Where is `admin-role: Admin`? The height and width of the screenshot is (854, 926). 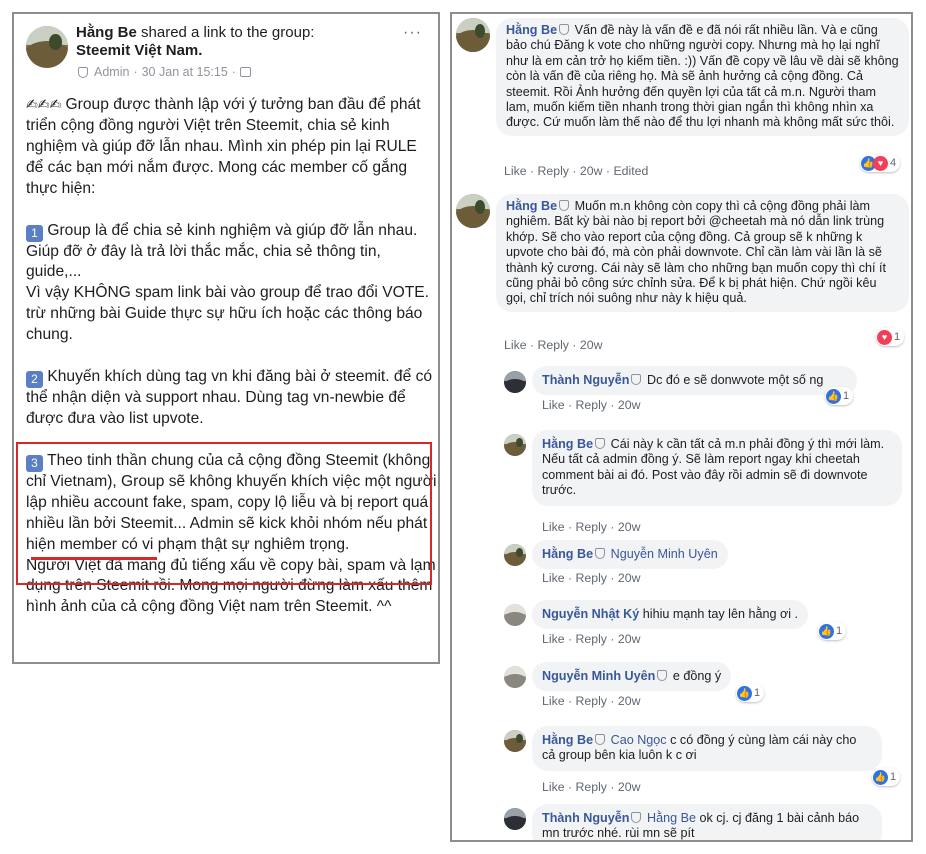 admin-role: Admin is located at coordinates (112, 72).